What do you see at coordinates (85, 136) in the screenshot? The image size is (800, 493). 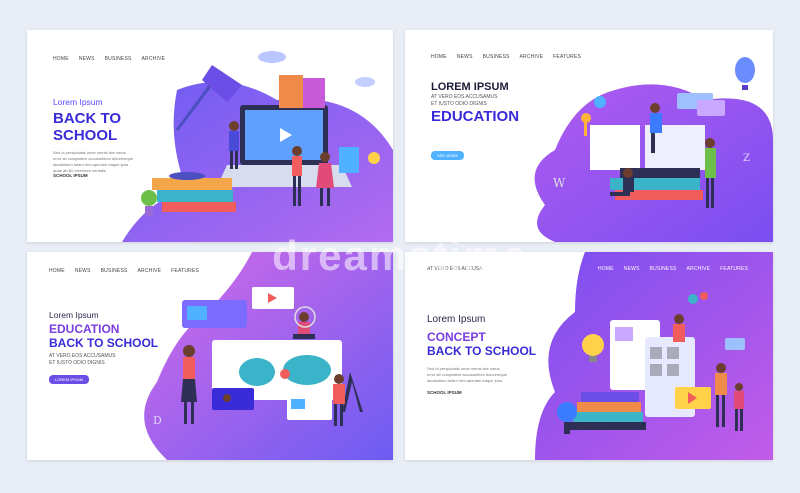 I see `title-line: SCHOOL` at bounding box center [85, 136].